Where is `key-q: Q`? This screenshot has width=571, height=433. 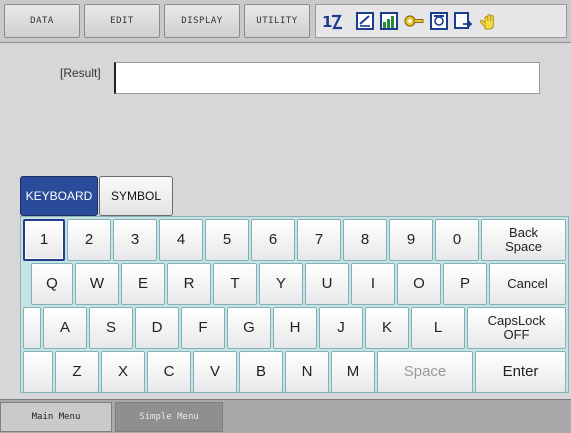 key-q: Q is located at coordinates (52, 284).